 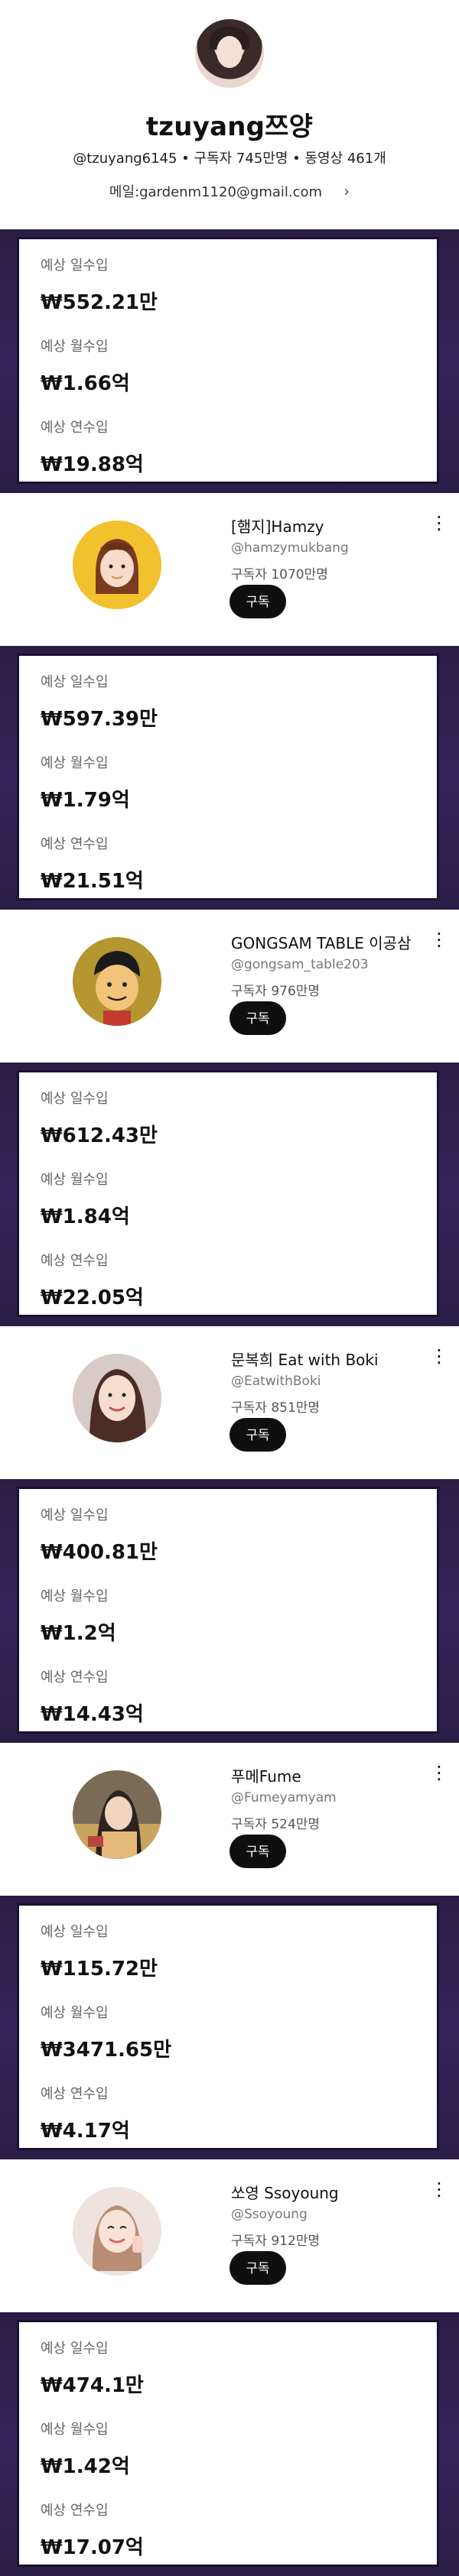 What do you see at coordinates (78, 1633) in the screenshot?
I see `monthly-income-value: ₩1.2억` at bounding box center [78, 1633].